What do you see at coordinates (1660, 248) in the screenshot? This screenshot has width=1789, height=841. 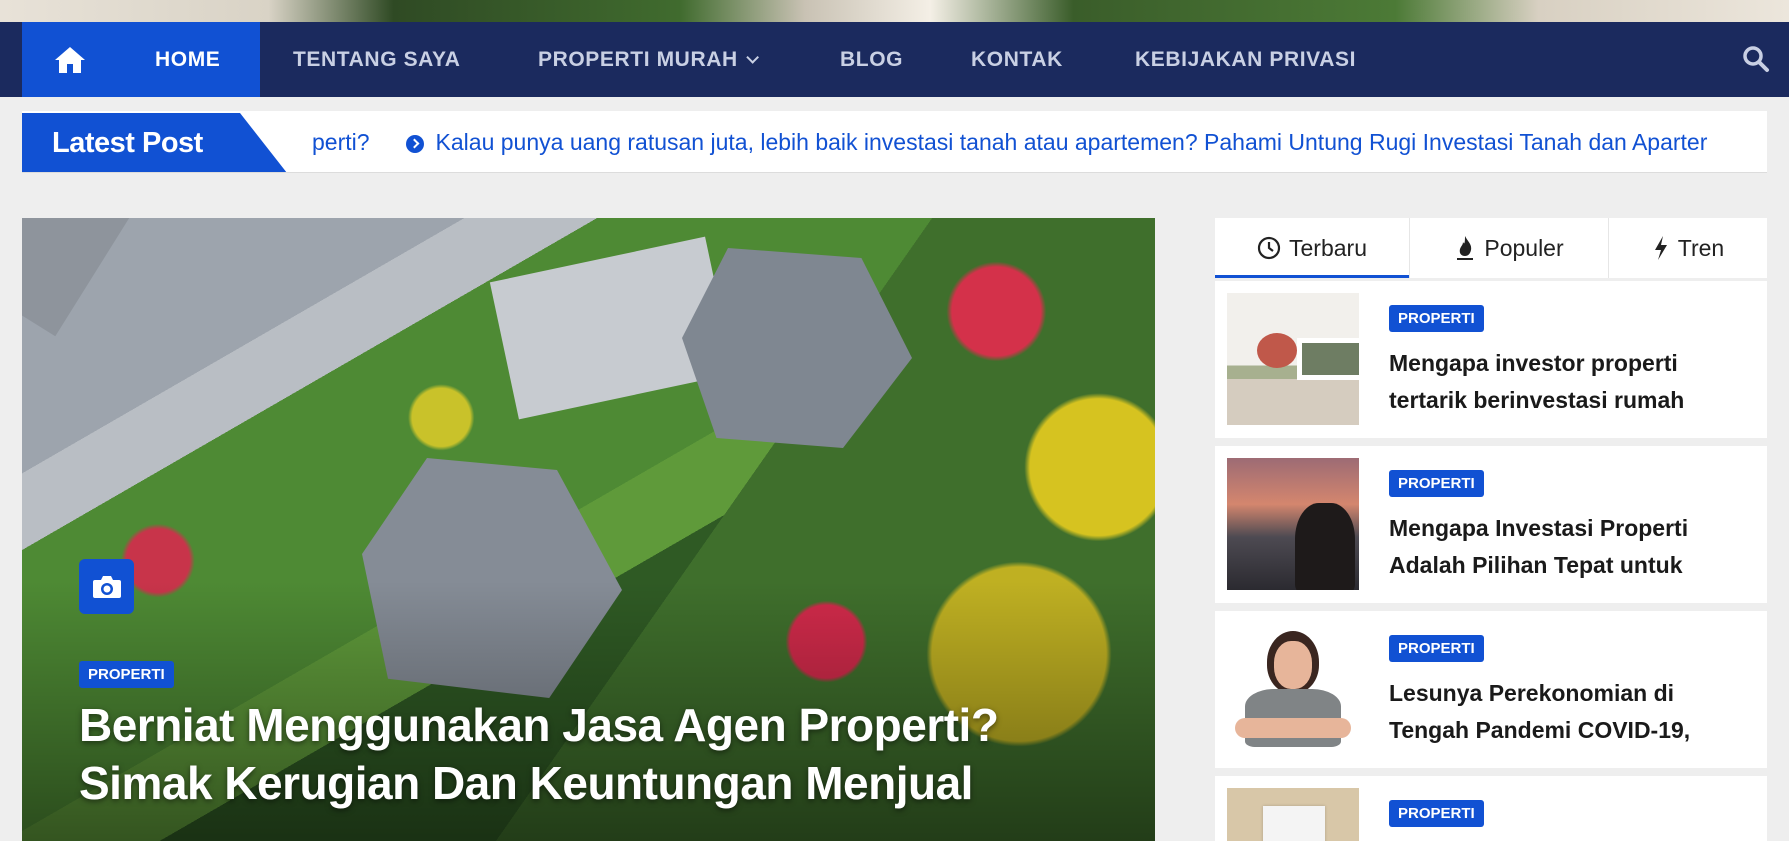 I see `bolt-icon` at bounding box center [1660, 248].